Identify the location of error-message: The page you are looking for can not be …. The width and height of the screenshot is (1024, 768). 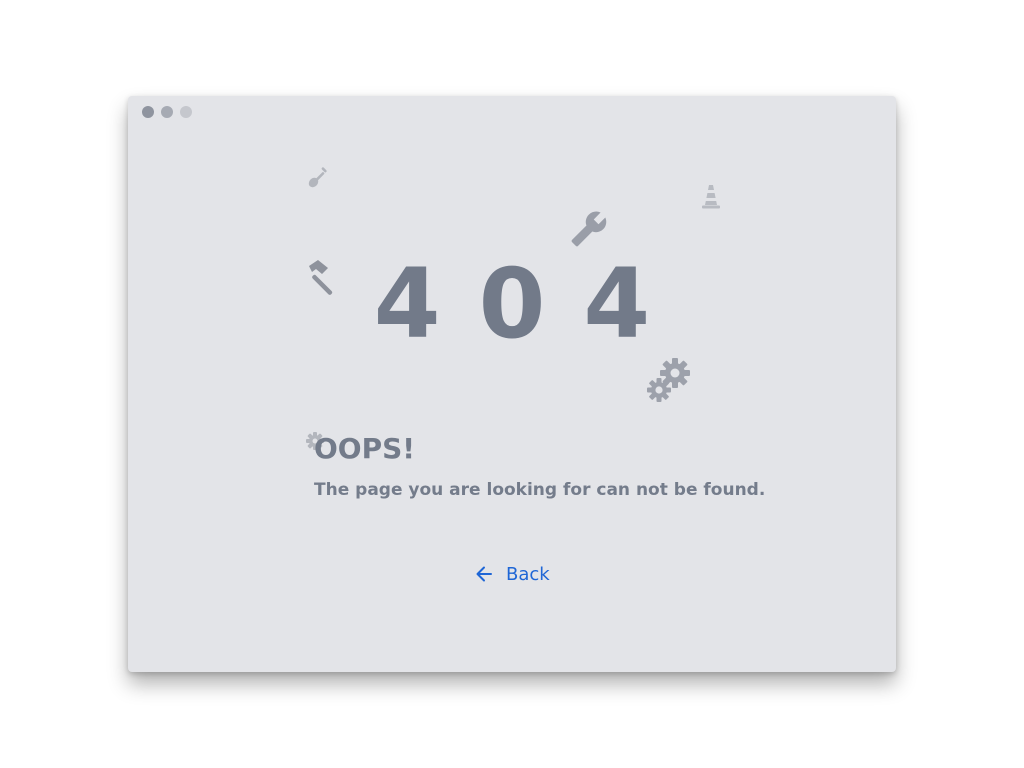
(540, 490).